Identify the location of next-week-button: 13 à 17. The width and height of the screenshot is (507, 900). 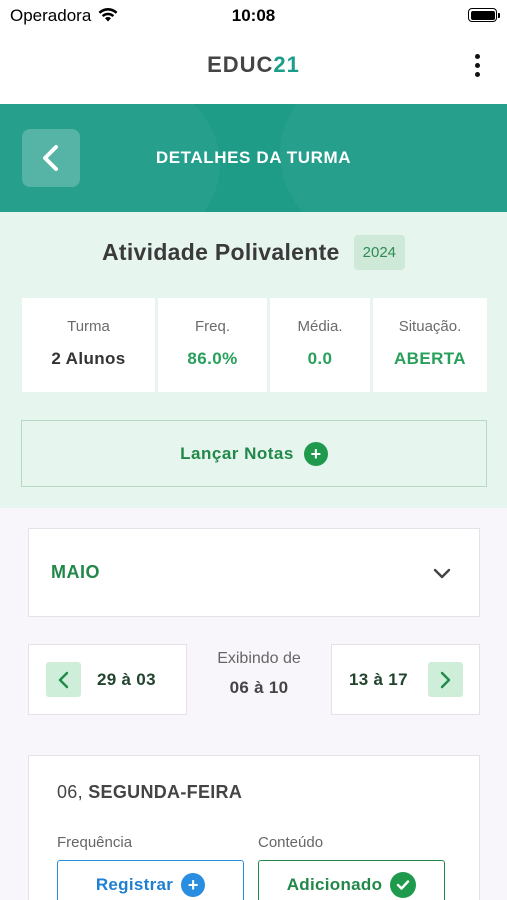
(405, 679).